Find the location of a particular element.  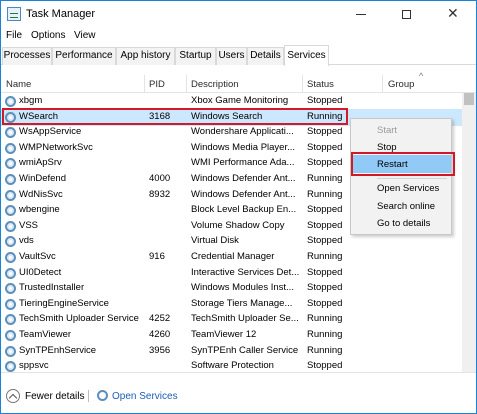

service-name: wmiApSrv is located at coordinates (40, 163).